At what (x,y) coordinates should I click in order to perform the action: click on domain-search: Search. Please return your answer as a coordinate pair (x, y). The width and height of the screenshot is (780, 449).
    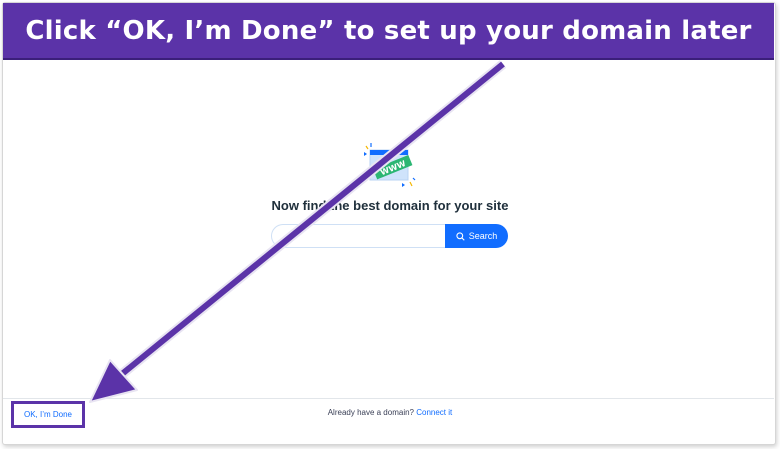
    Looking at the image, I should click on (389, 236).